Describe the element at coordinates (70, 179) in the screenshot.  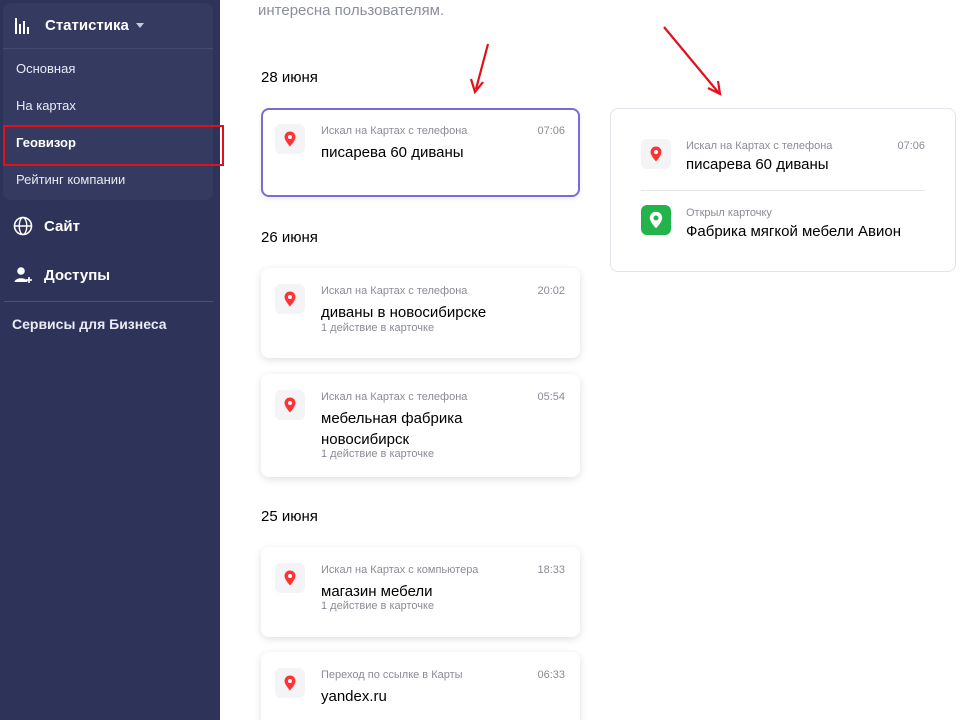
I see `sidebar-item-rating: Рейтинг компании` at that location.